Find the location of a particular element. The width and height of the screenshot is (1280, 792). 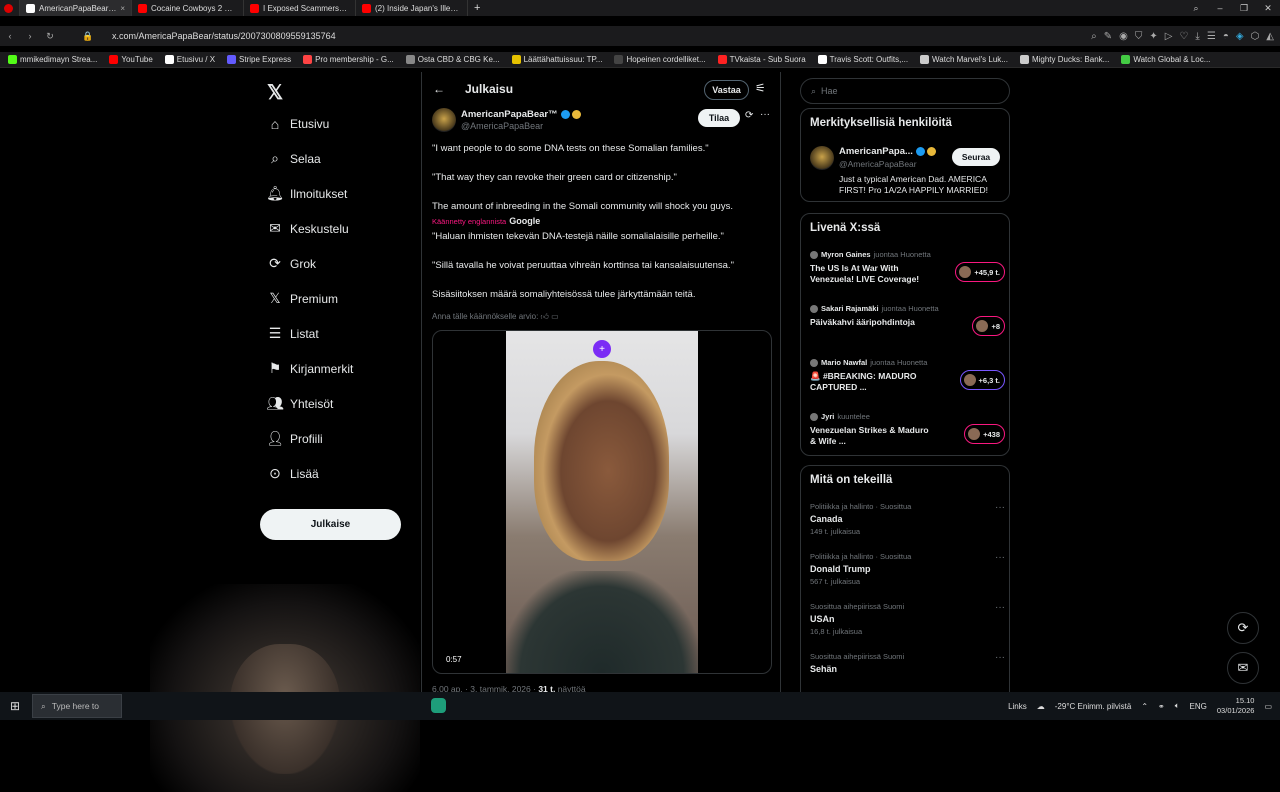

new-tab-button: + is located at coordinates (478, 8).